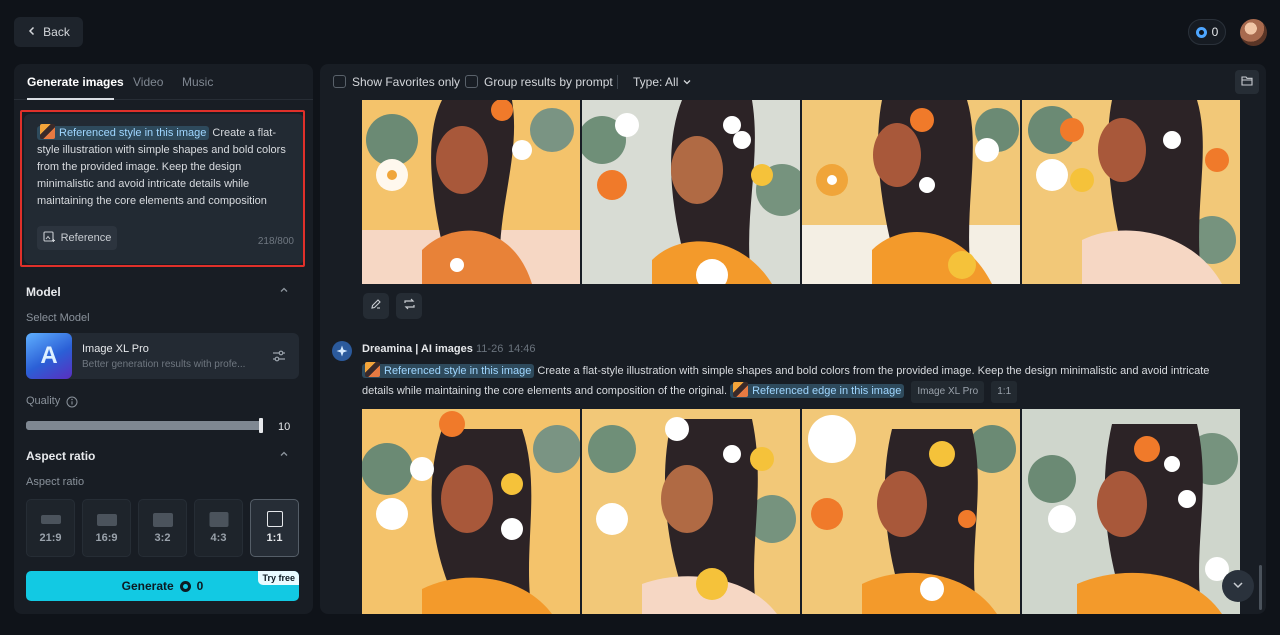 This screenshot has height=635, width=1280. What do you see at coordinates (43, 401) in the screenshot?
I see `quality-label: Quality` at bounding box center [43, 401].